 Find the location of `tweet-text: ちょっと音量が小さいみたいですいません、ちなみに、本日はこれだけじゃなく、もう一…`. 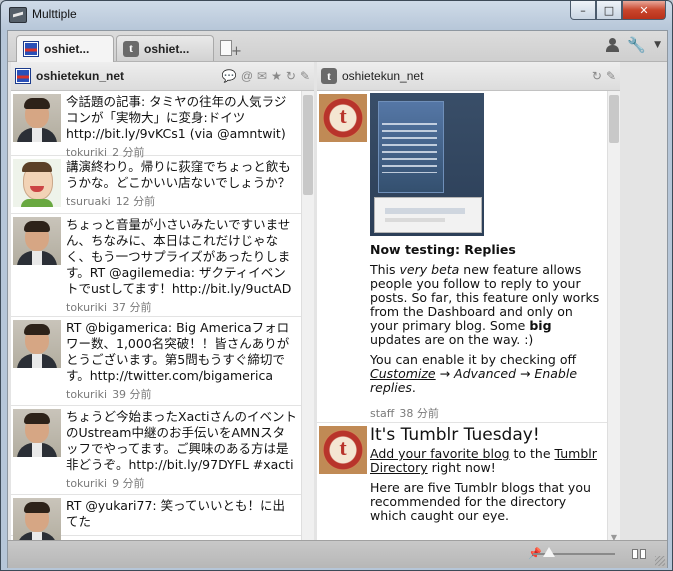

tweet-text: ちょっと音量が小さいみたいですいません、ちなみに、本日はこれだけじゃなく、もう一… is located at coordinates (179, 256).